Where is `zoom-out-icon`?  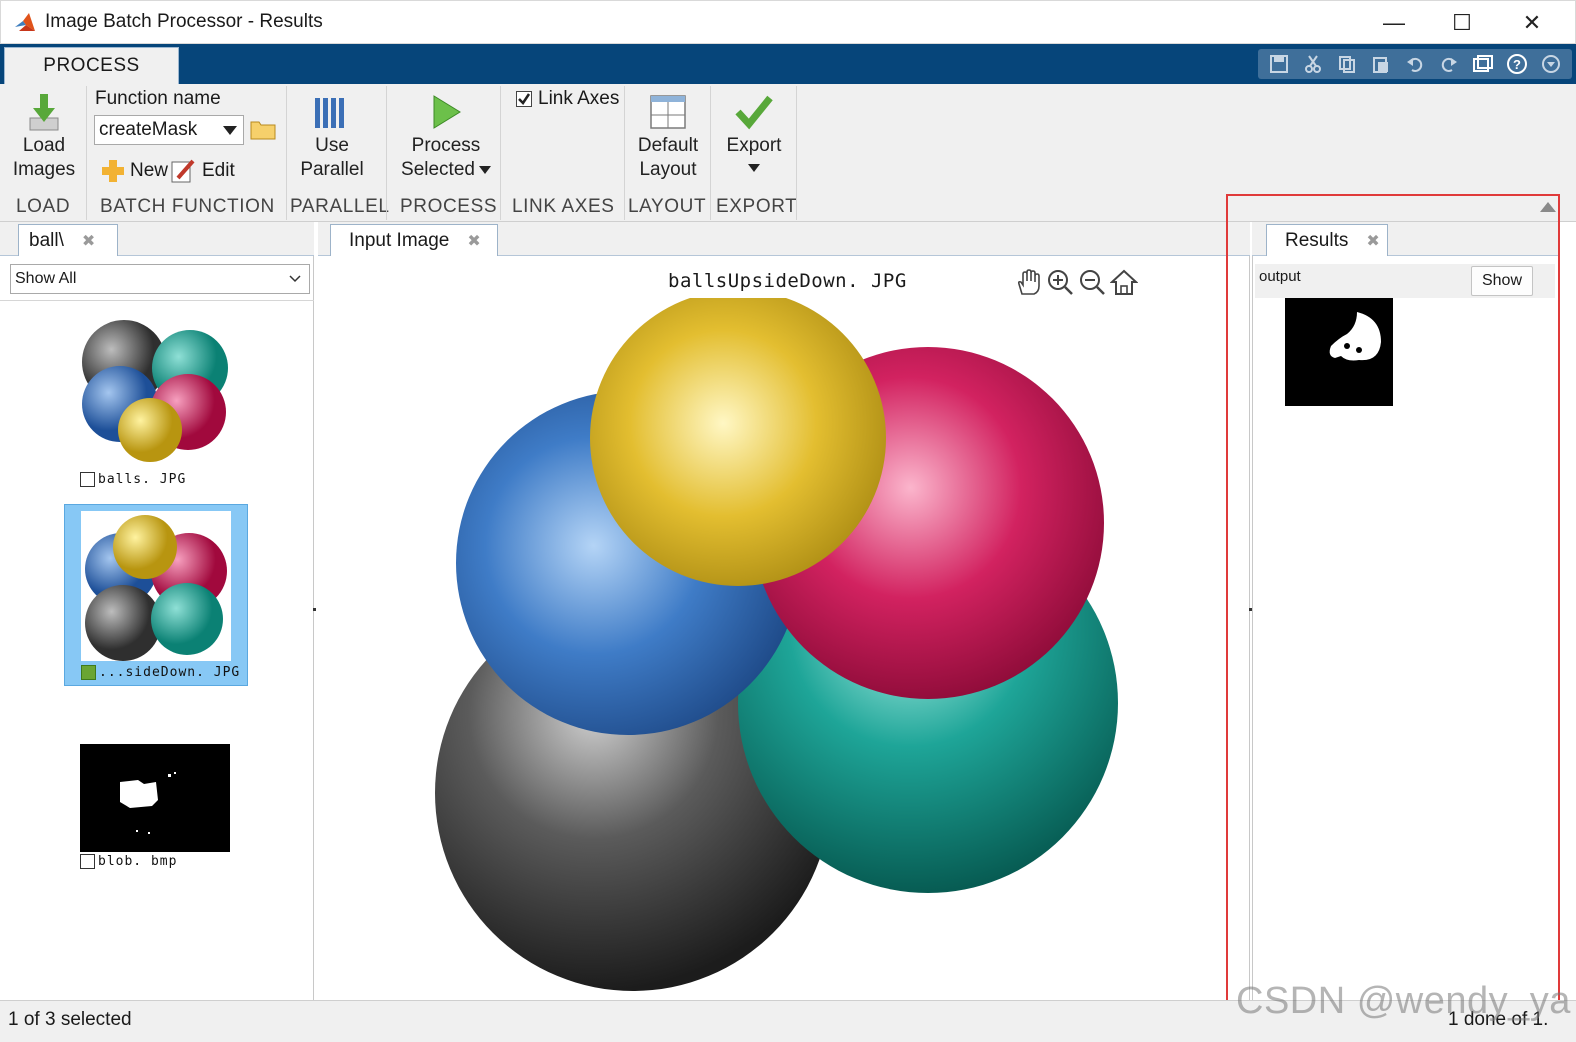 zoom-out-icon is located at coordinates (1092, 282).